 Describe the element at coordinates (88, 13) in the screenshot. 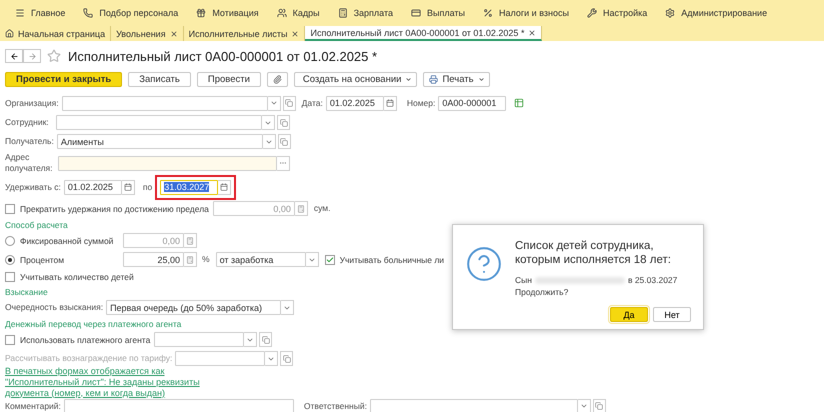

I see `phone-icon` at that location.